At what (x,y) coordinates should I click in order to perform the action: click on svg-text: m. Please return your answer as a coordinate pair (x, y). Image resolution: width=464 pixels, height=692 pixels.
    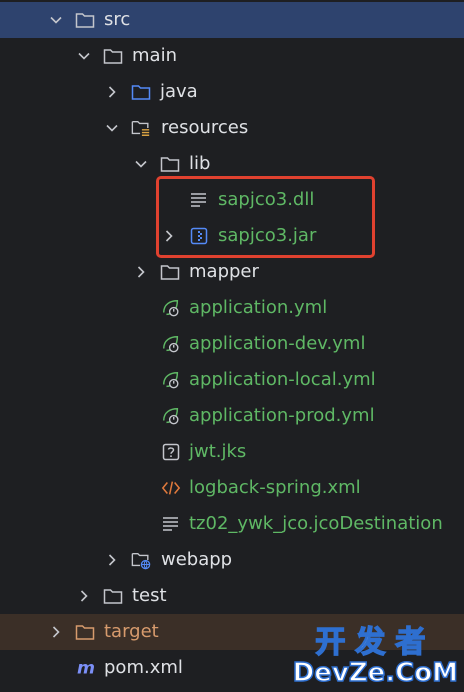
    Looking at the image, I should click on (86, 668).